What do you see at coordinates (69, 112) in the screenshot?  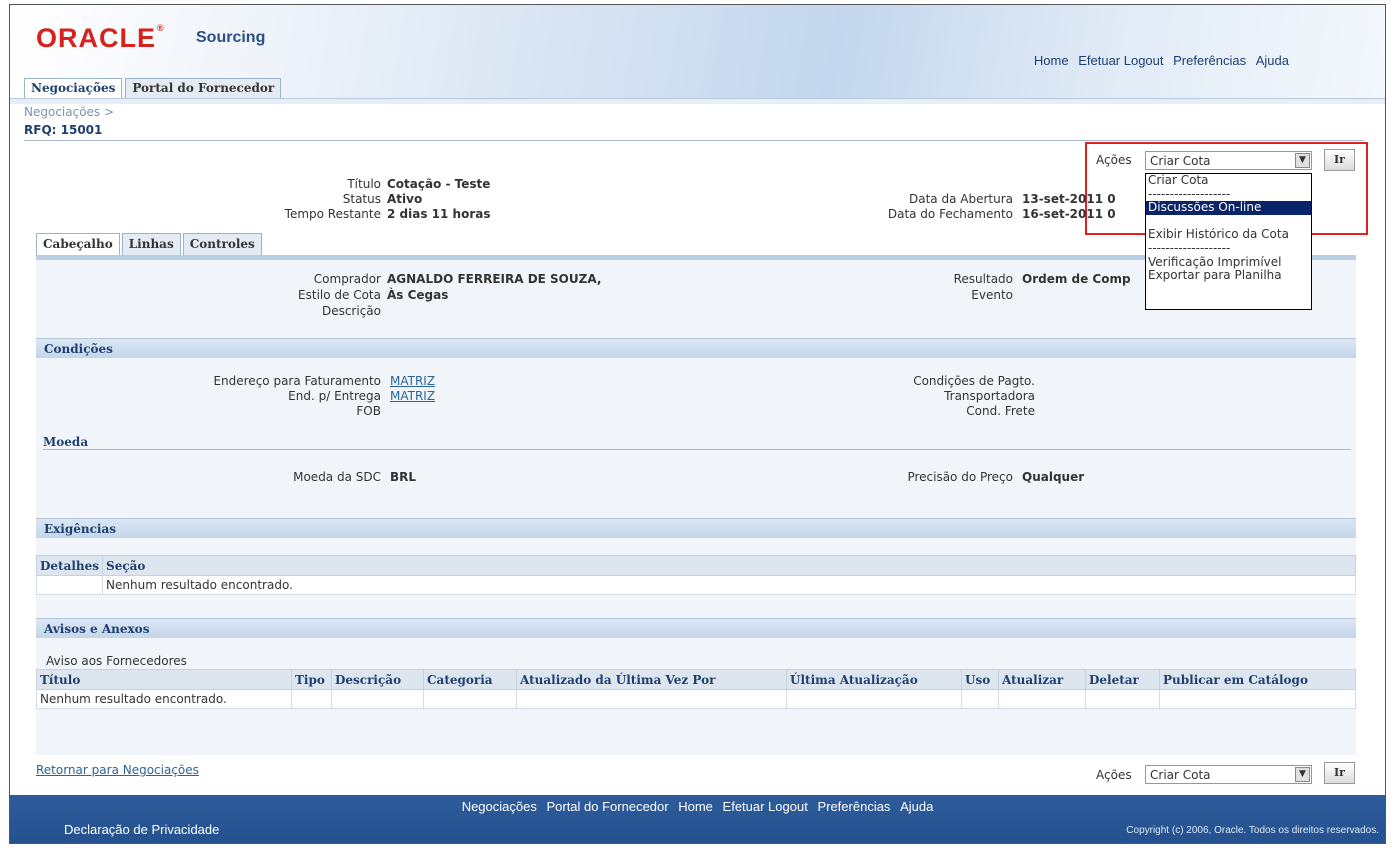 I see `breadcrumb: Negociações >` at bounding box center [69, 112].